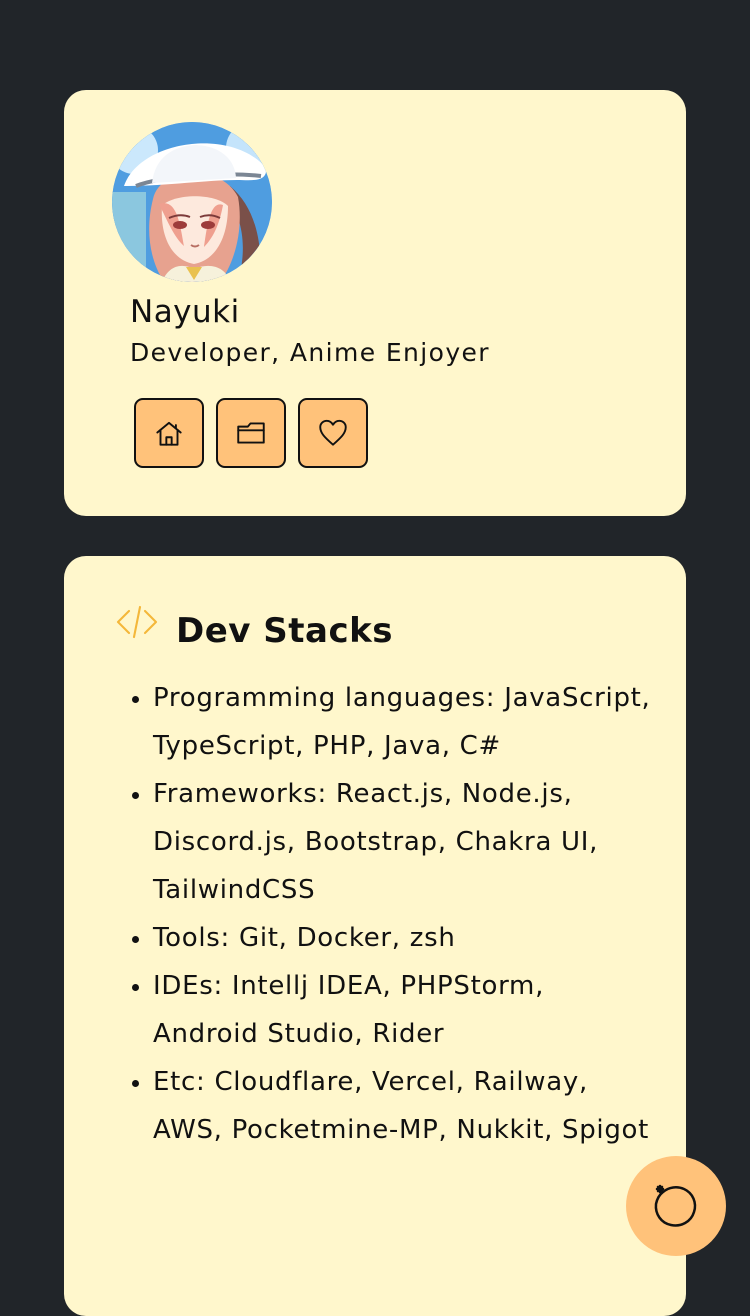 The width and height of the screenshot is (750, 1316). Describe the element at coordinates (310, 352) in the screenshot. I see `profile-role: Developer, Anime Enjoyer` at that location.